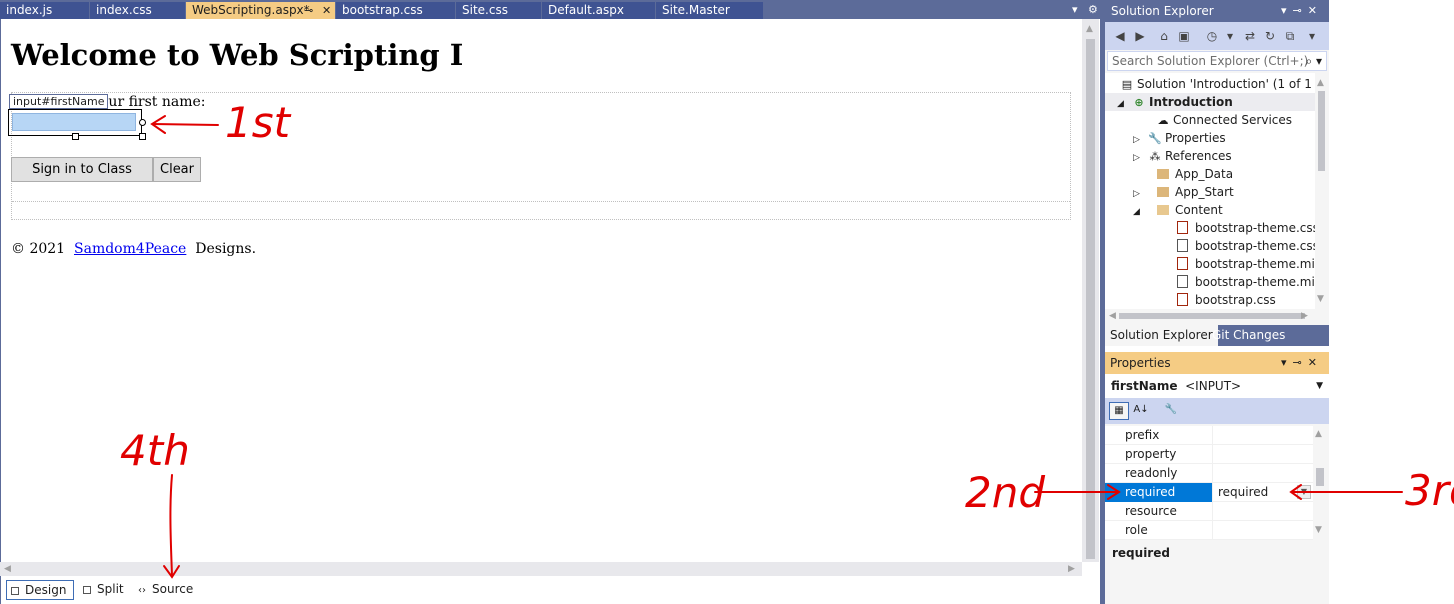  I want to click on forward-icon: ▶, so click(1140, 36).